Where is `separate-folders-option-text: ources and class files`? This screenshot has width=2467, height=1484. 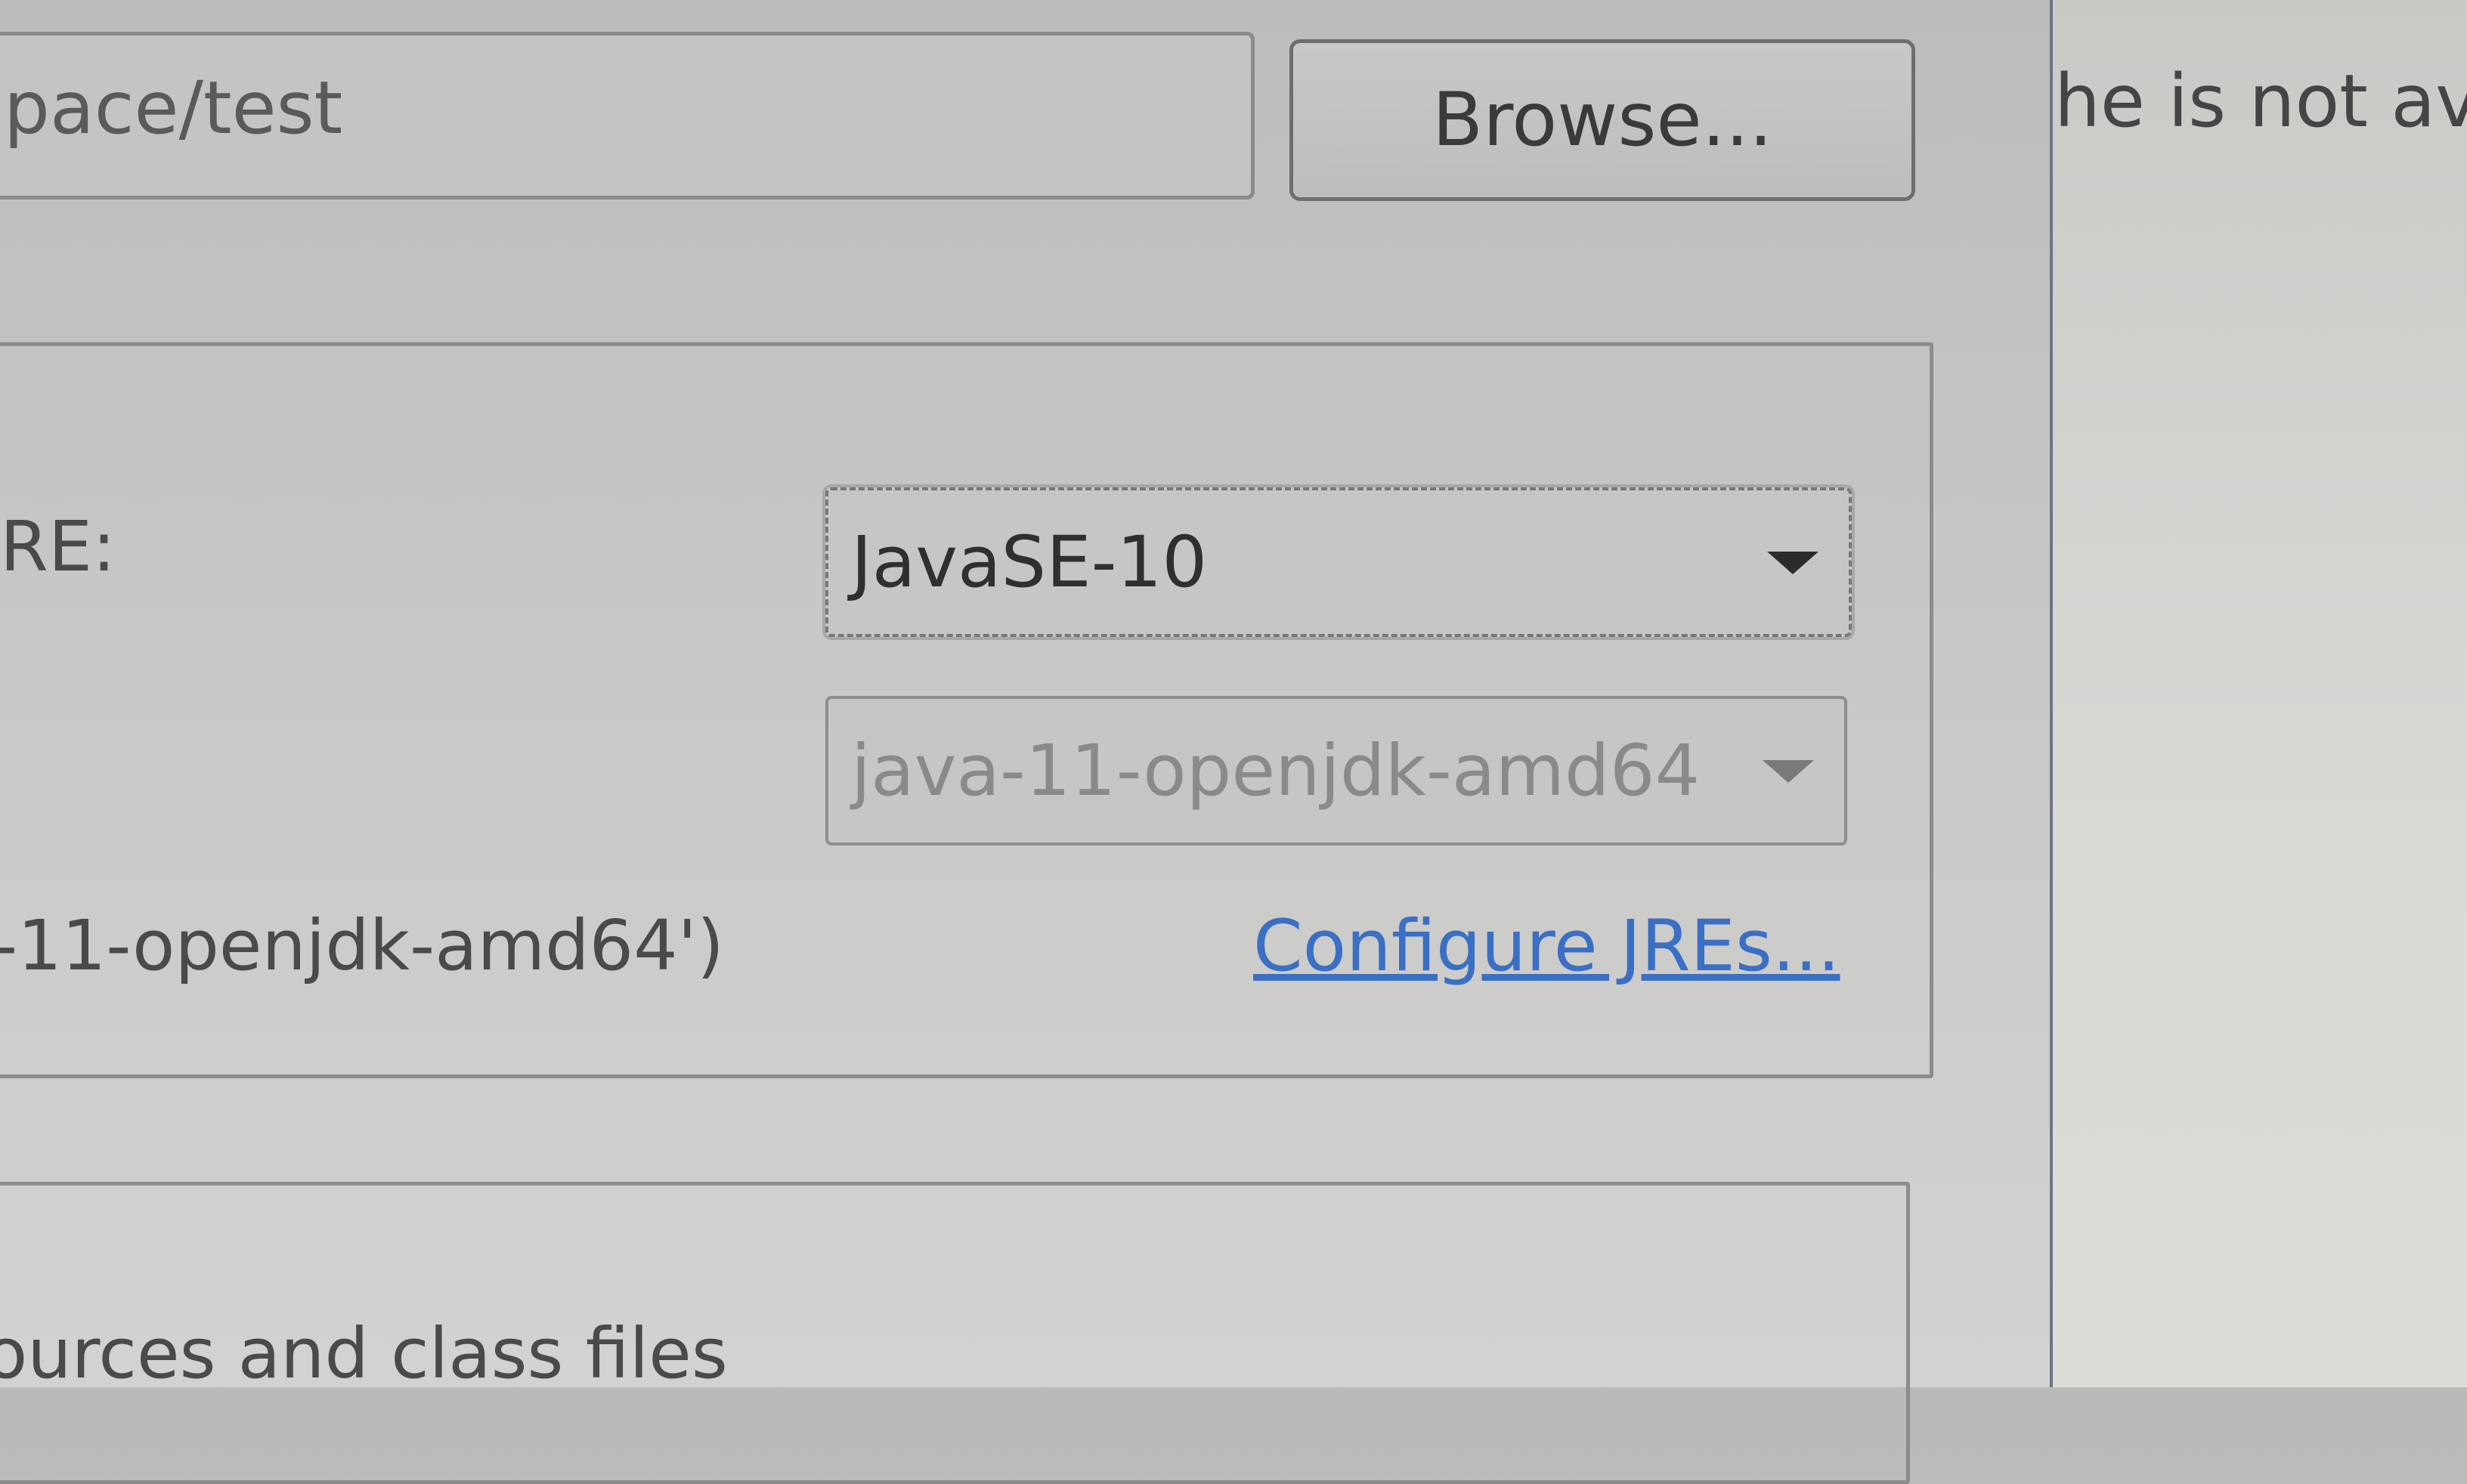 separate-folders-option-text: ources and class files is located at coordinates (364, 1353).